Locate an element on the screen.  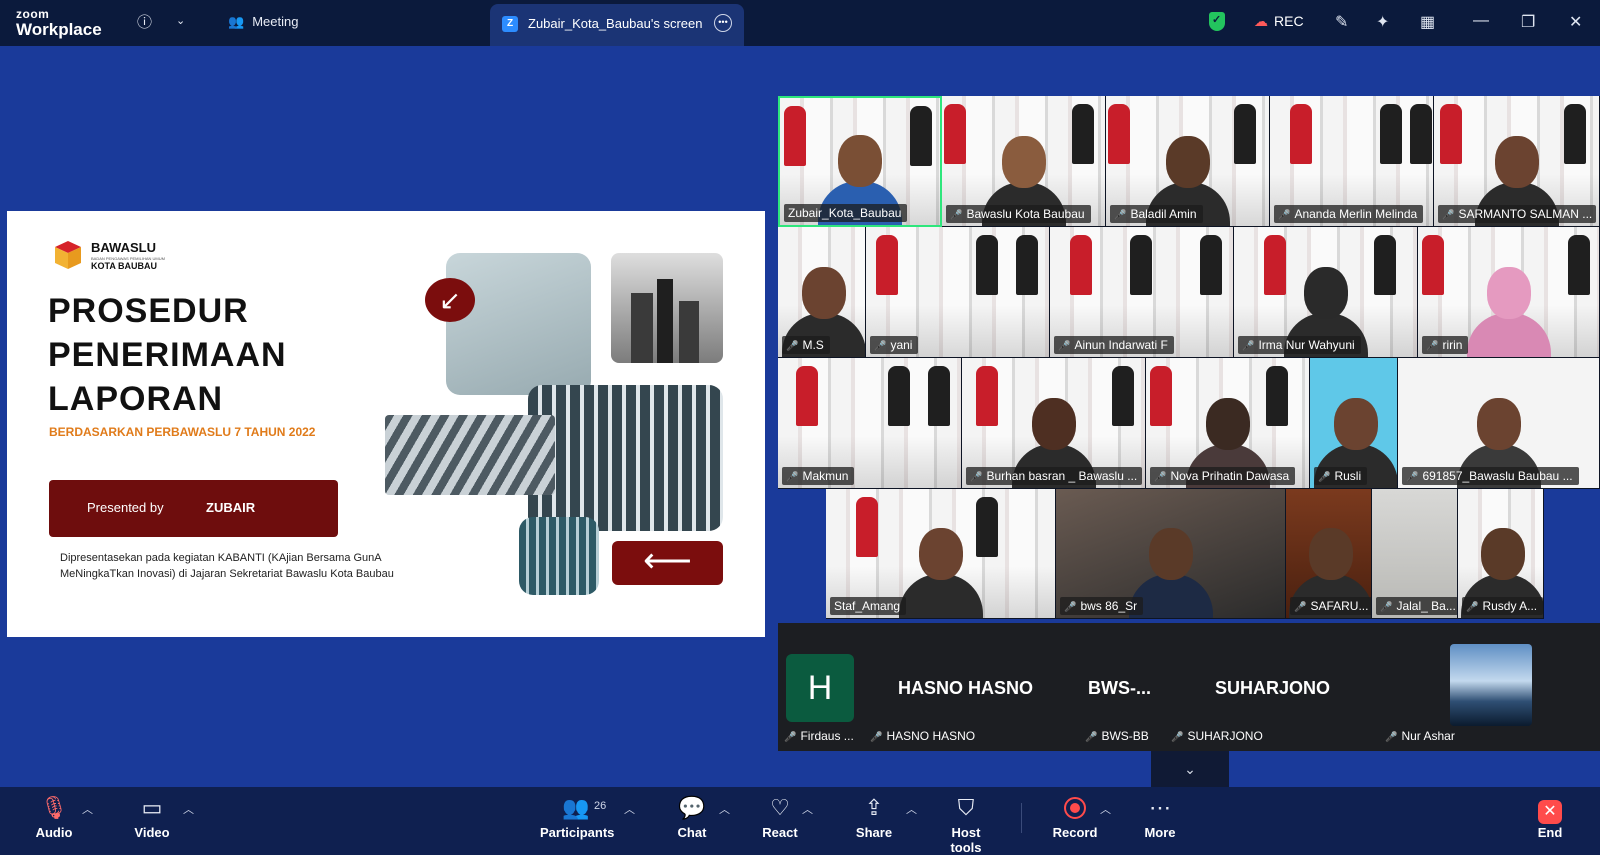
video-label: Video is located at coordinates (152, 832).